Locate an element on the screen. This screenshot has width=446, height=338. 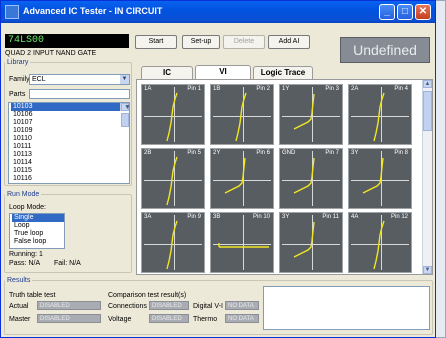
vi-cell: 3A Pin 9 is located at coordinates (173, 242).